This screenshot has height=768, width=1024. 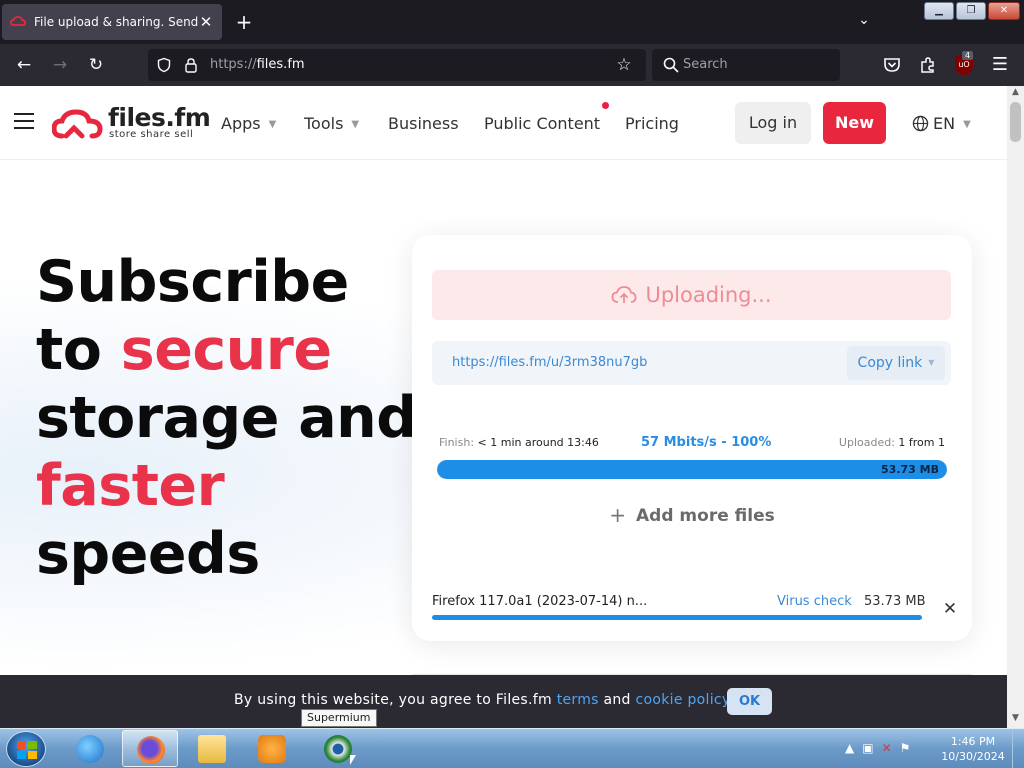 I want to click on add-more-label: Add more files, so click(x=705, y=516).